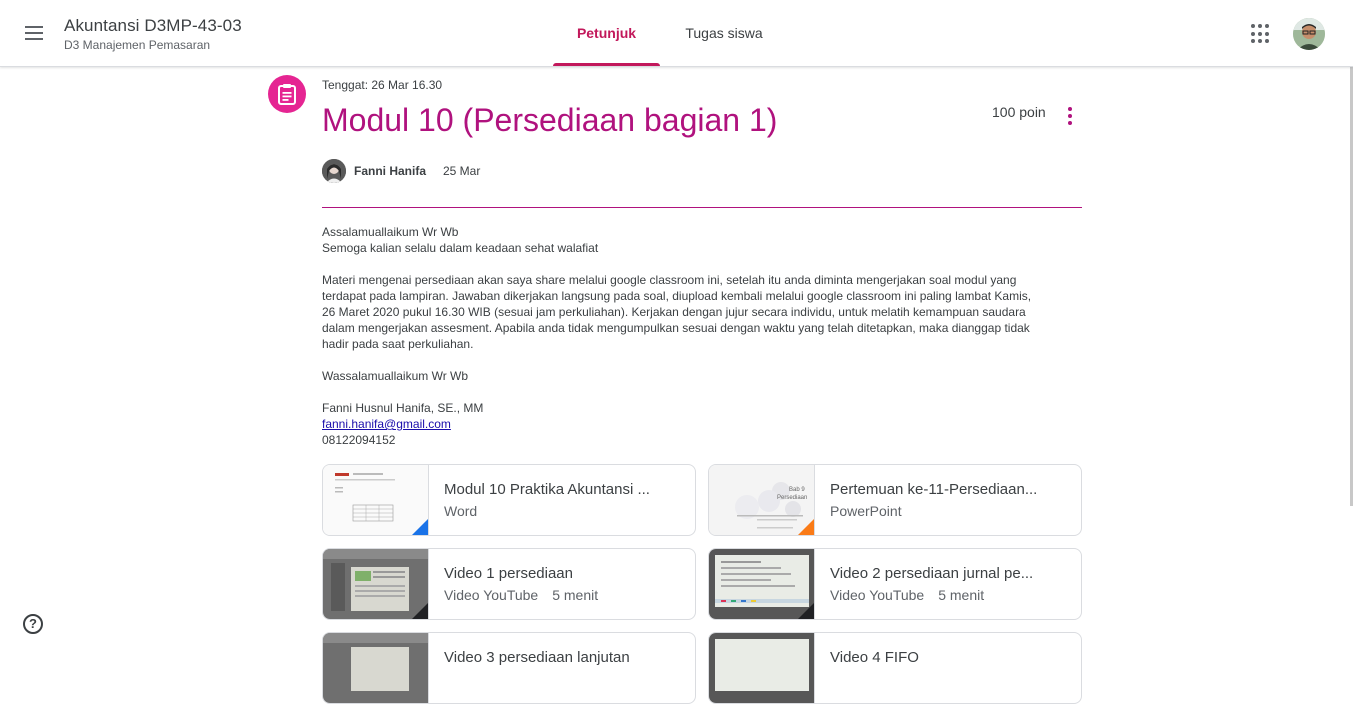 The height and width of the screenshot is (704, 1353). Describe the element at coordinates (462, 171) in the screenshot. I see `post-date: 25 Mar` at that location.